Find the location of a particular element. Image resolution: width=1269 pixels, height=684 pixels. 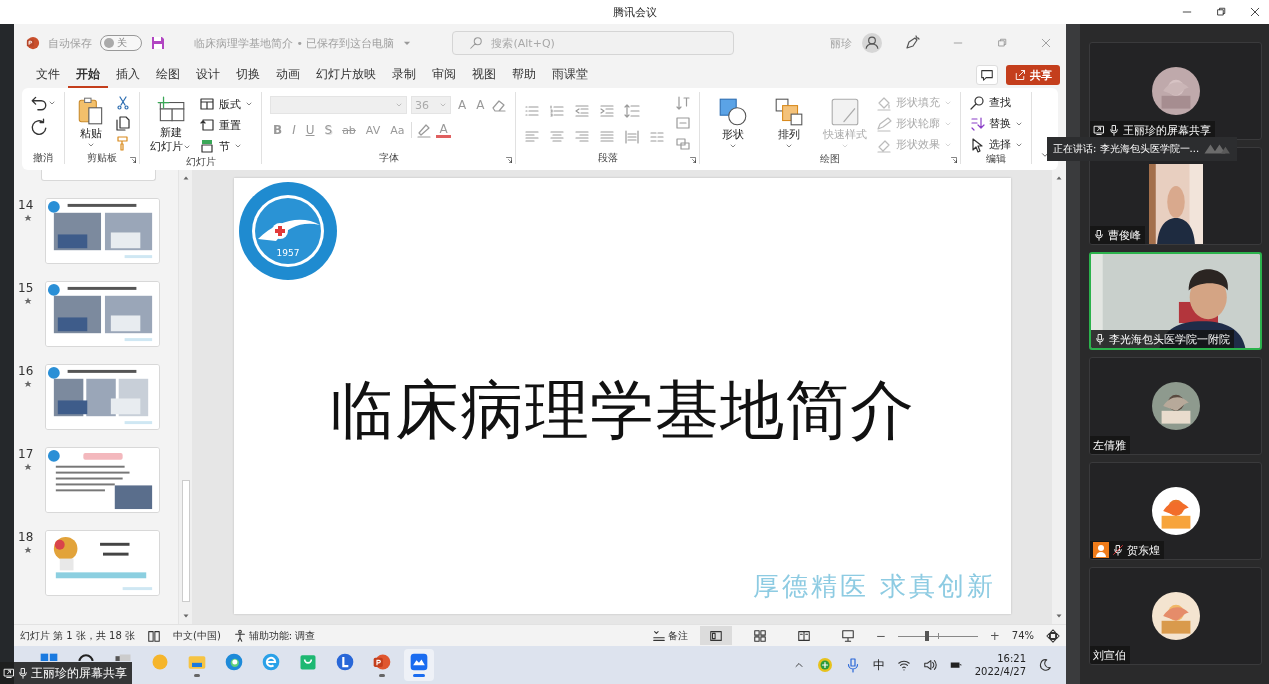

participant-name: 贺东煌 is located at coordinates (1143, 550).